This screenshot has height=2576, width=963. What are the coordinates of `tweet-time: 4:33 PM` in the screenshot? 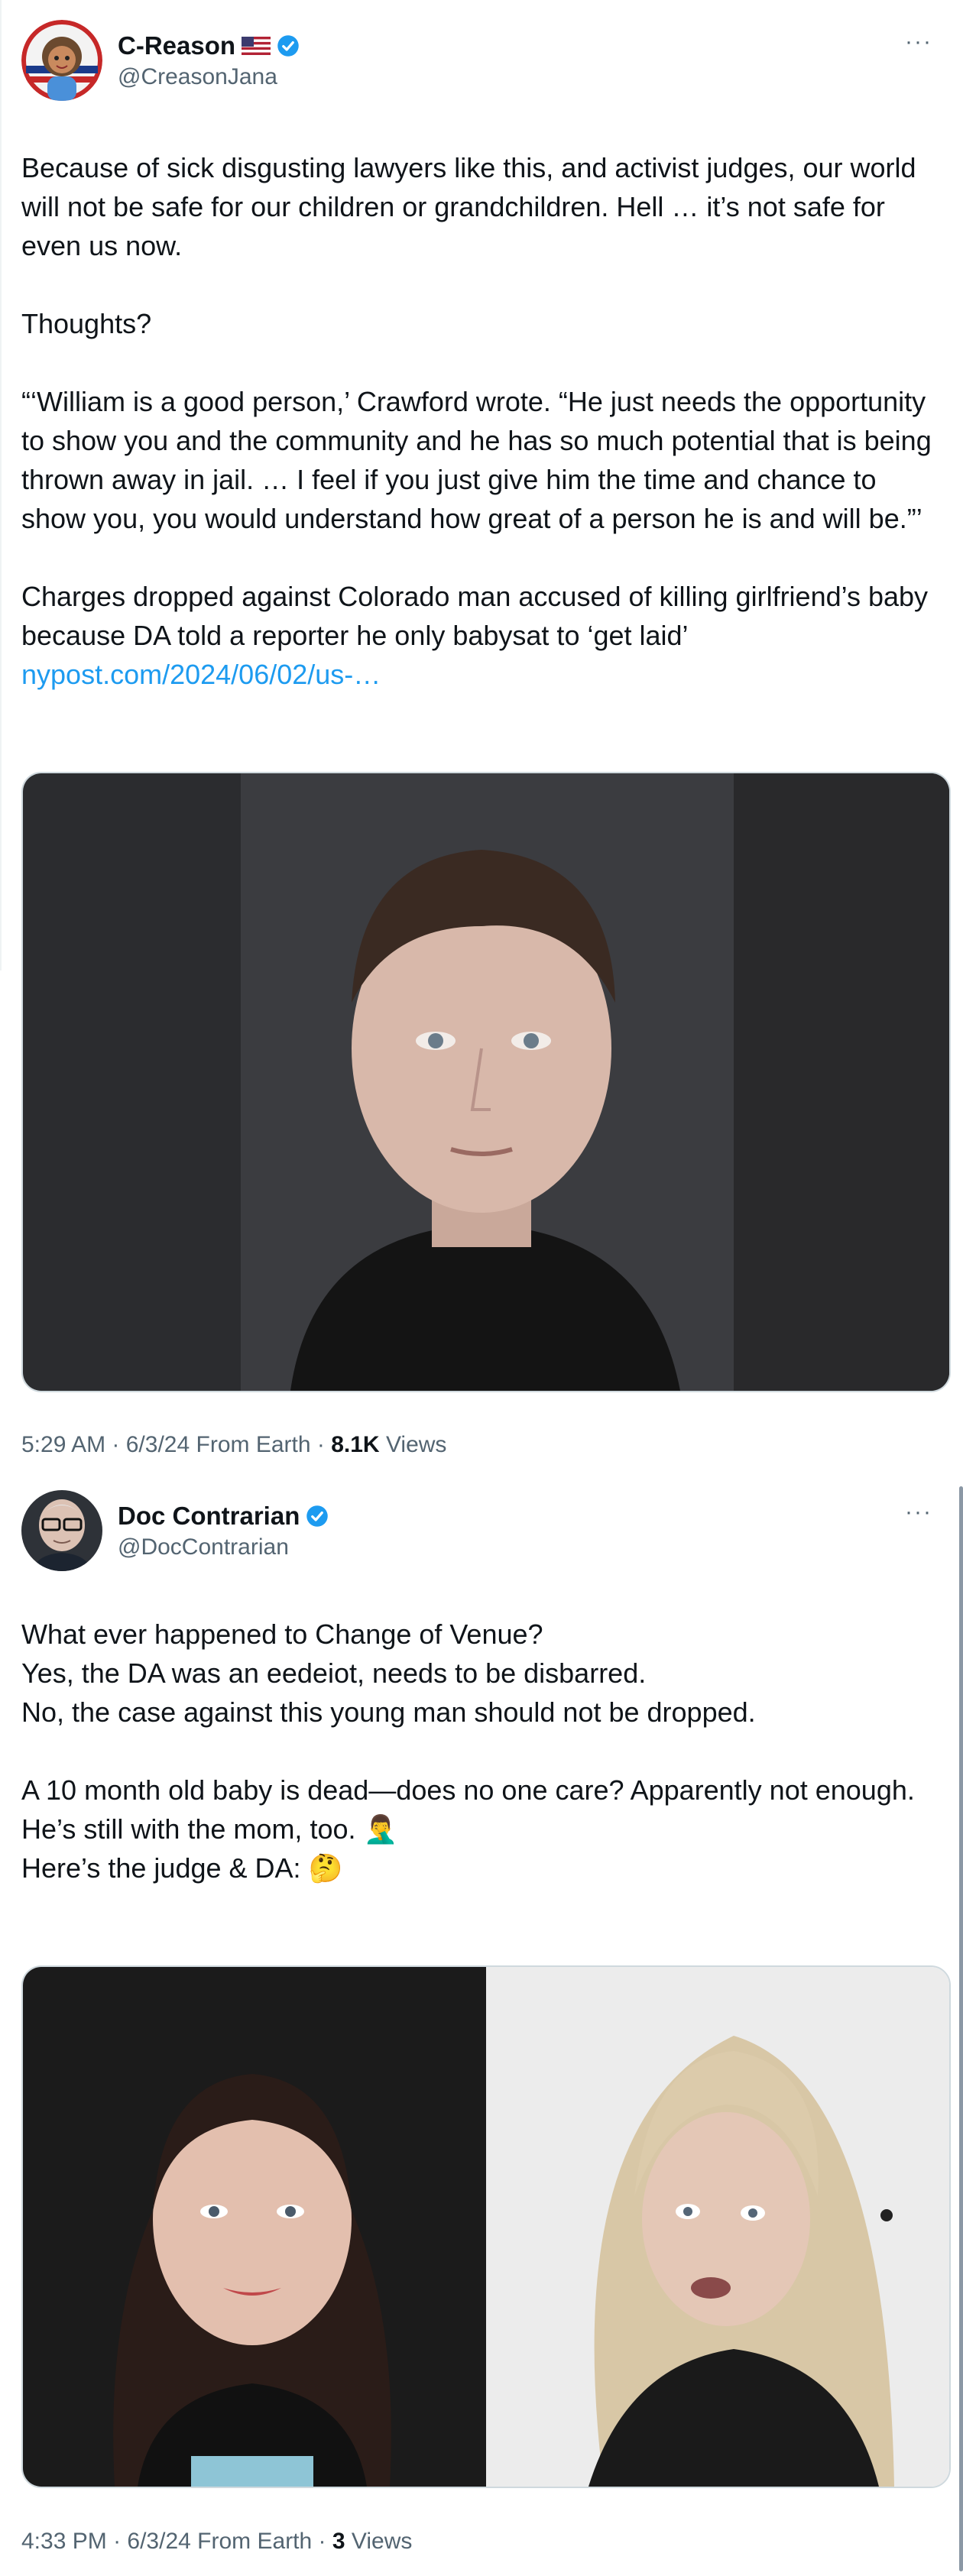 It's located at (64, 2542).